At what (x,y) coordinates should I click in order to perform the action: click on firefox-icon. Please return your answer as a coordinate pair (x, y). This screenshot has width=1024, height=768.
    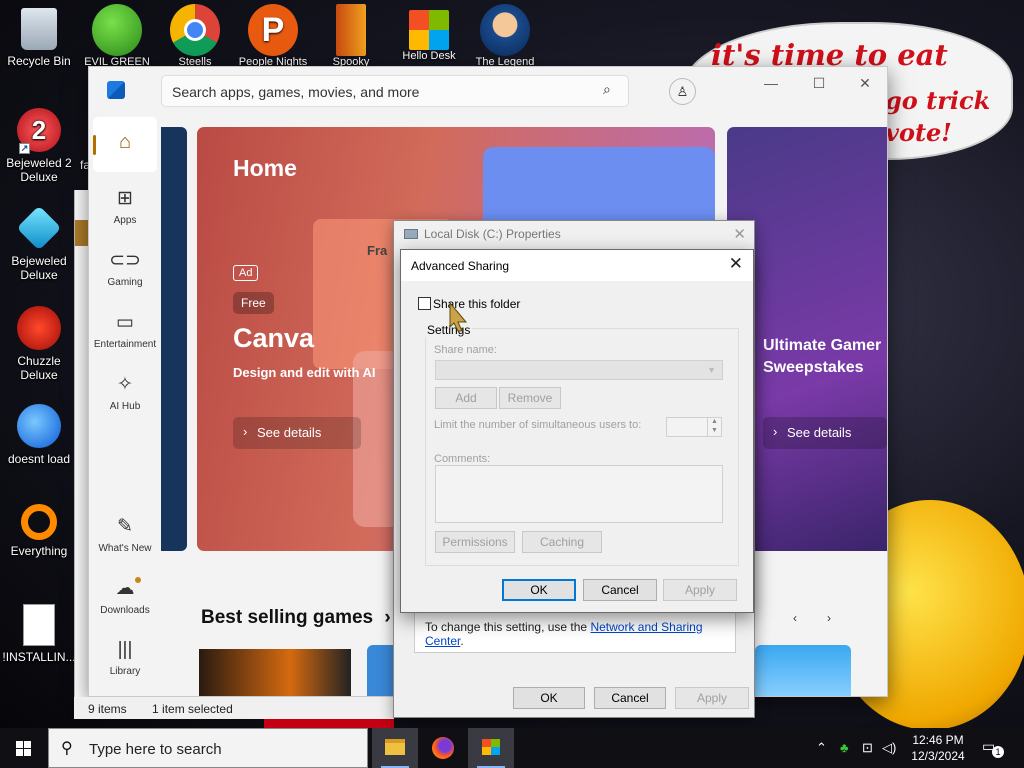
    Looking at the image, I should click on (443, 748).